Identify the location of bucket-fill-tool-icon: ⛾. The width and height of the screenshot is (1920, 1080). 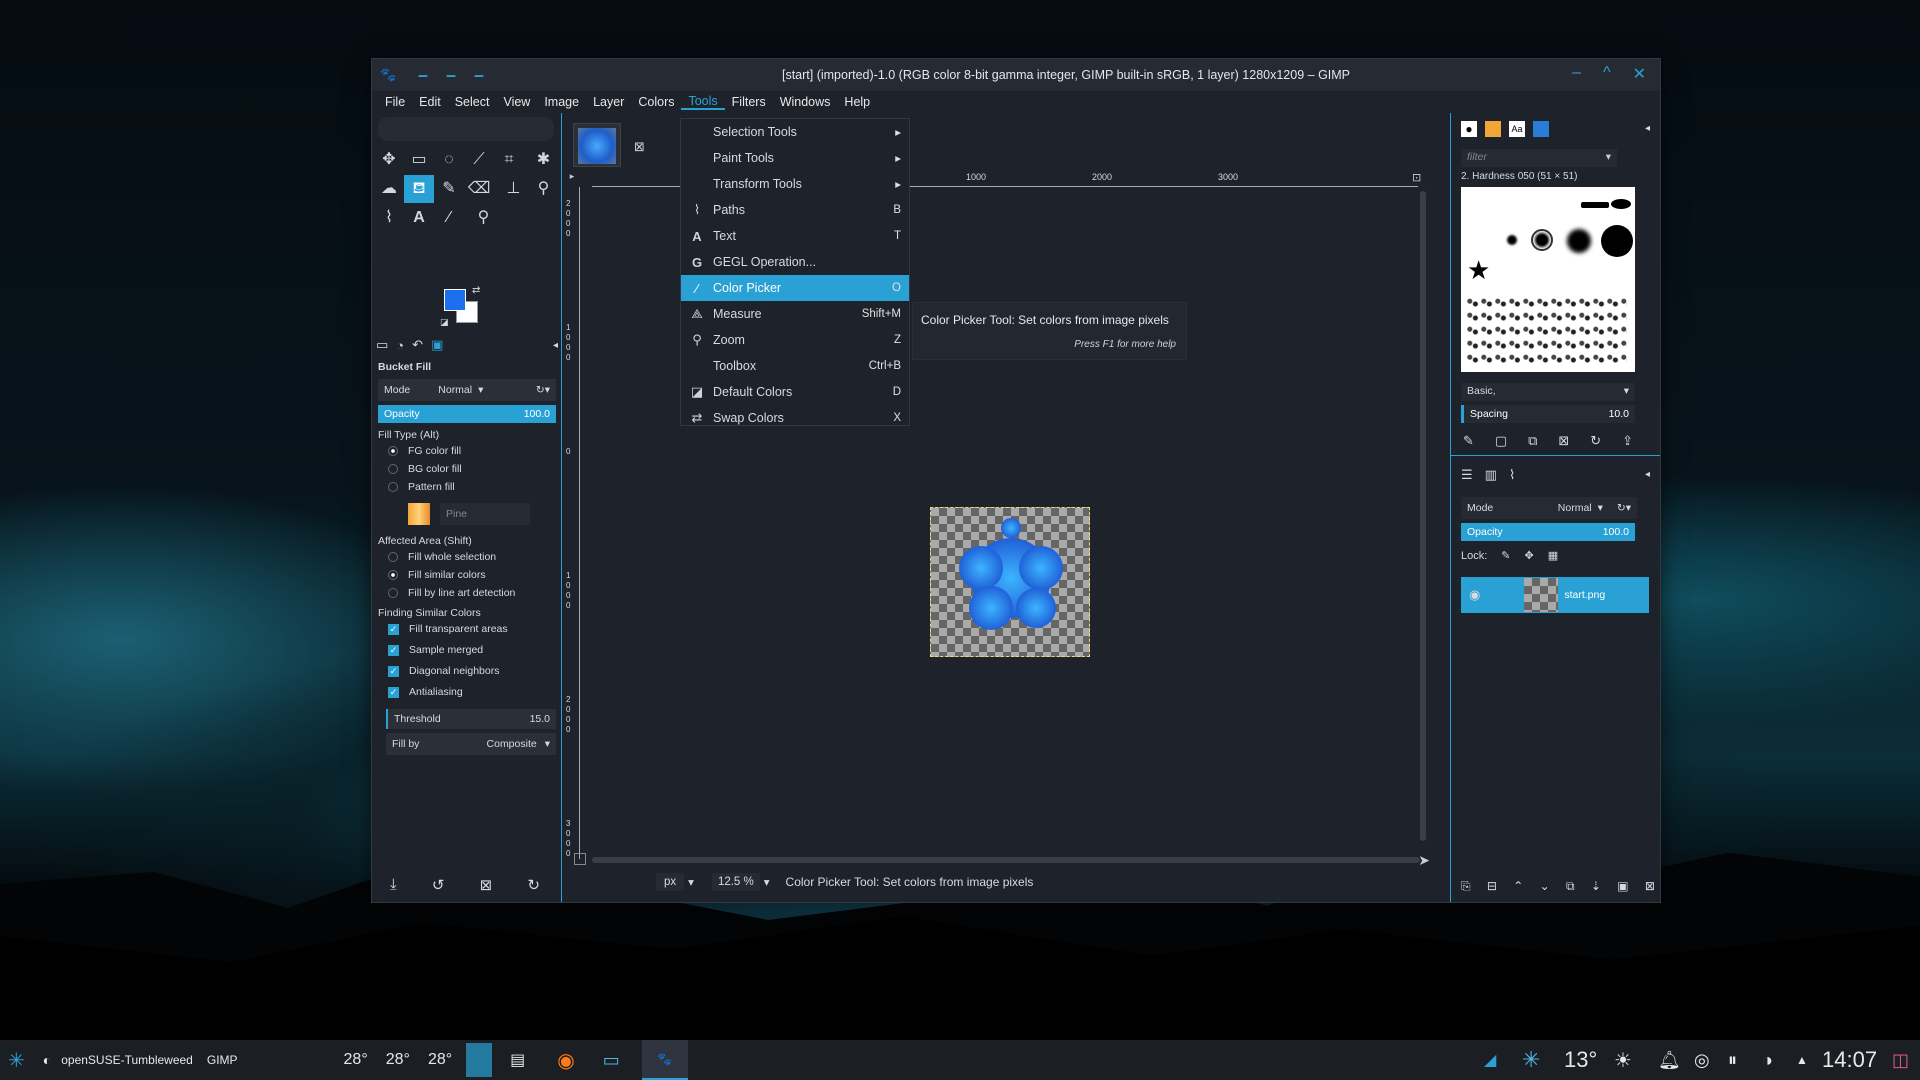
(419, 189).